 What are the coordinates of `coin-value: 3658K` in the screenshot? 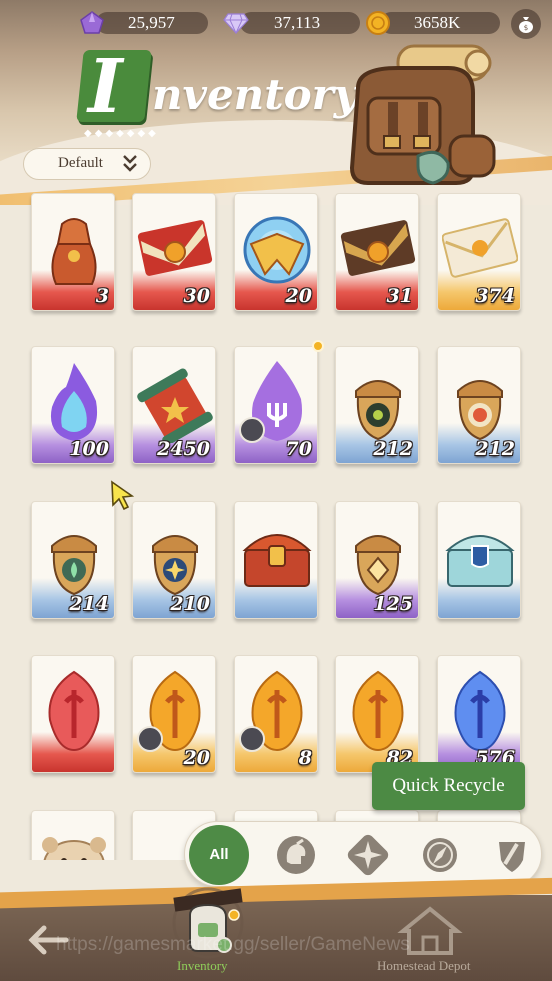 It's located at (437, 22).